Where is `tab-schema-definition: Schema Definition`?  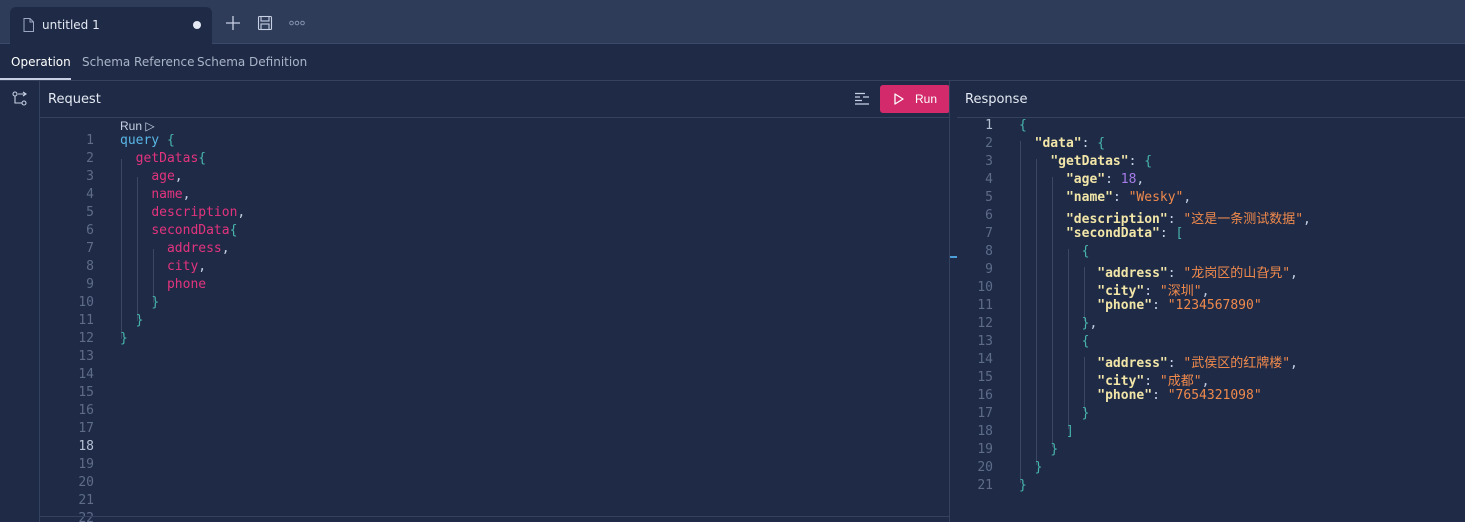 tab-schema-definition: Schema Definition is located at coordinates (252, 62).